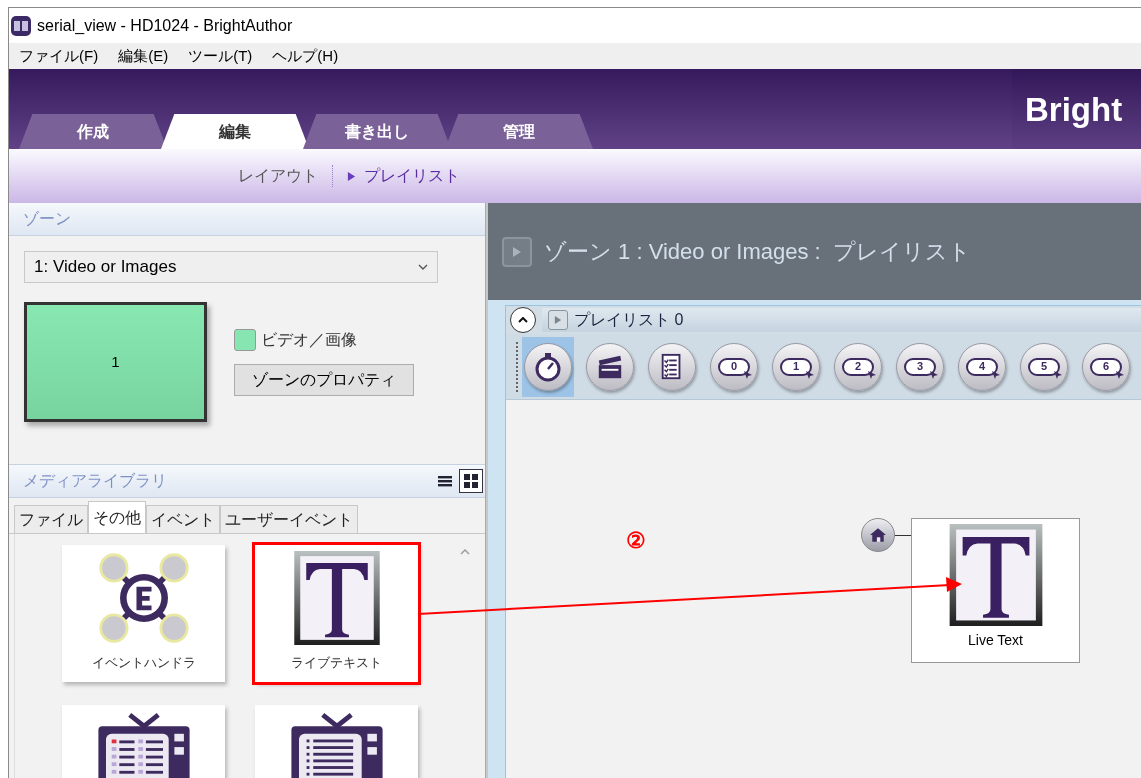  Describe the element at coordinates (220, 56) in the screenshot. I see `menu-item: ツール(T)` at that location.